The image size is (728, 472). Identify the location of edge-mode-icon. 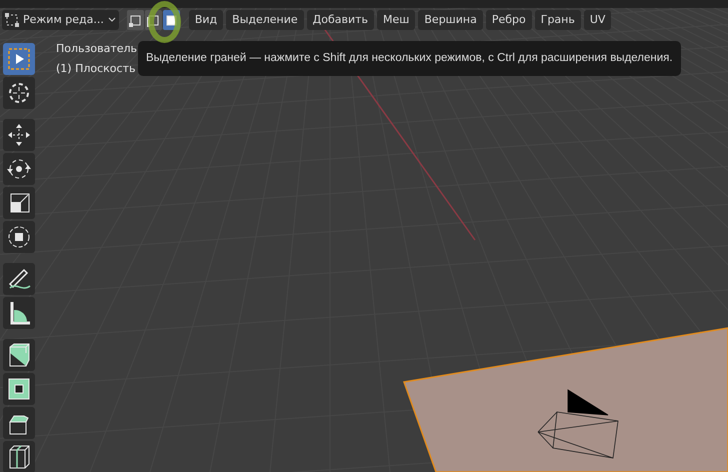
(153, 20).